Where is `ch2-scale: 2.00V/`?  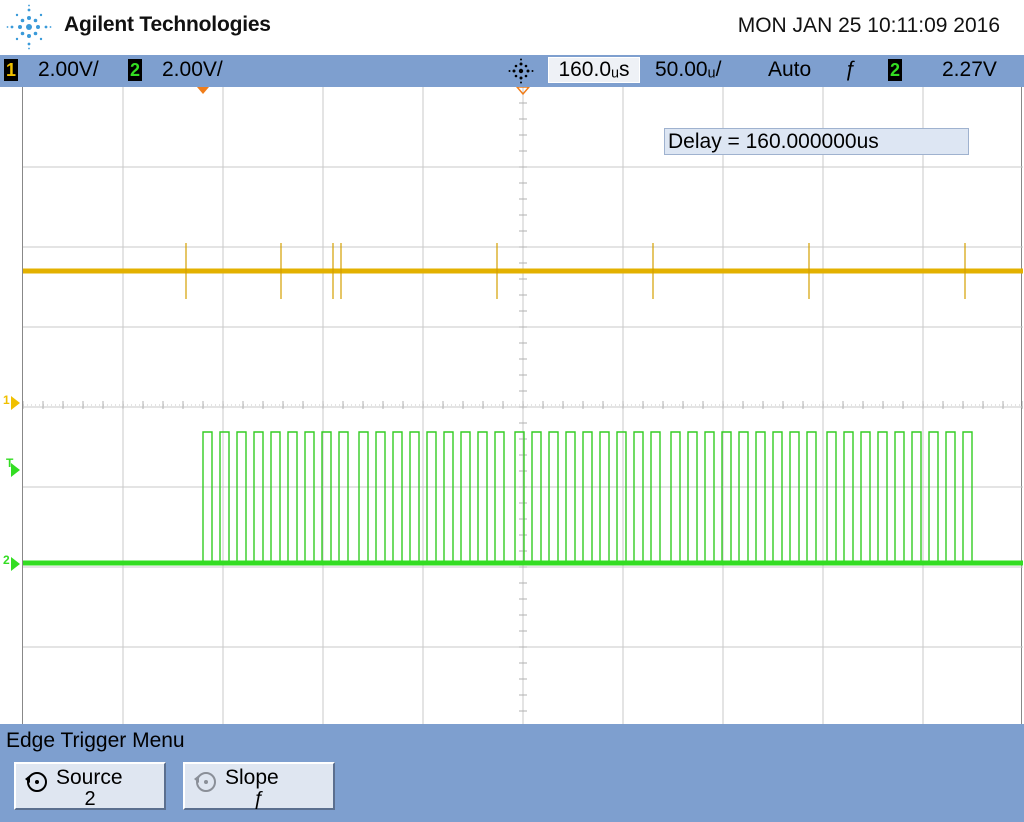 ch2-scale: 2.00V/ is located at coordinates (192, 70).